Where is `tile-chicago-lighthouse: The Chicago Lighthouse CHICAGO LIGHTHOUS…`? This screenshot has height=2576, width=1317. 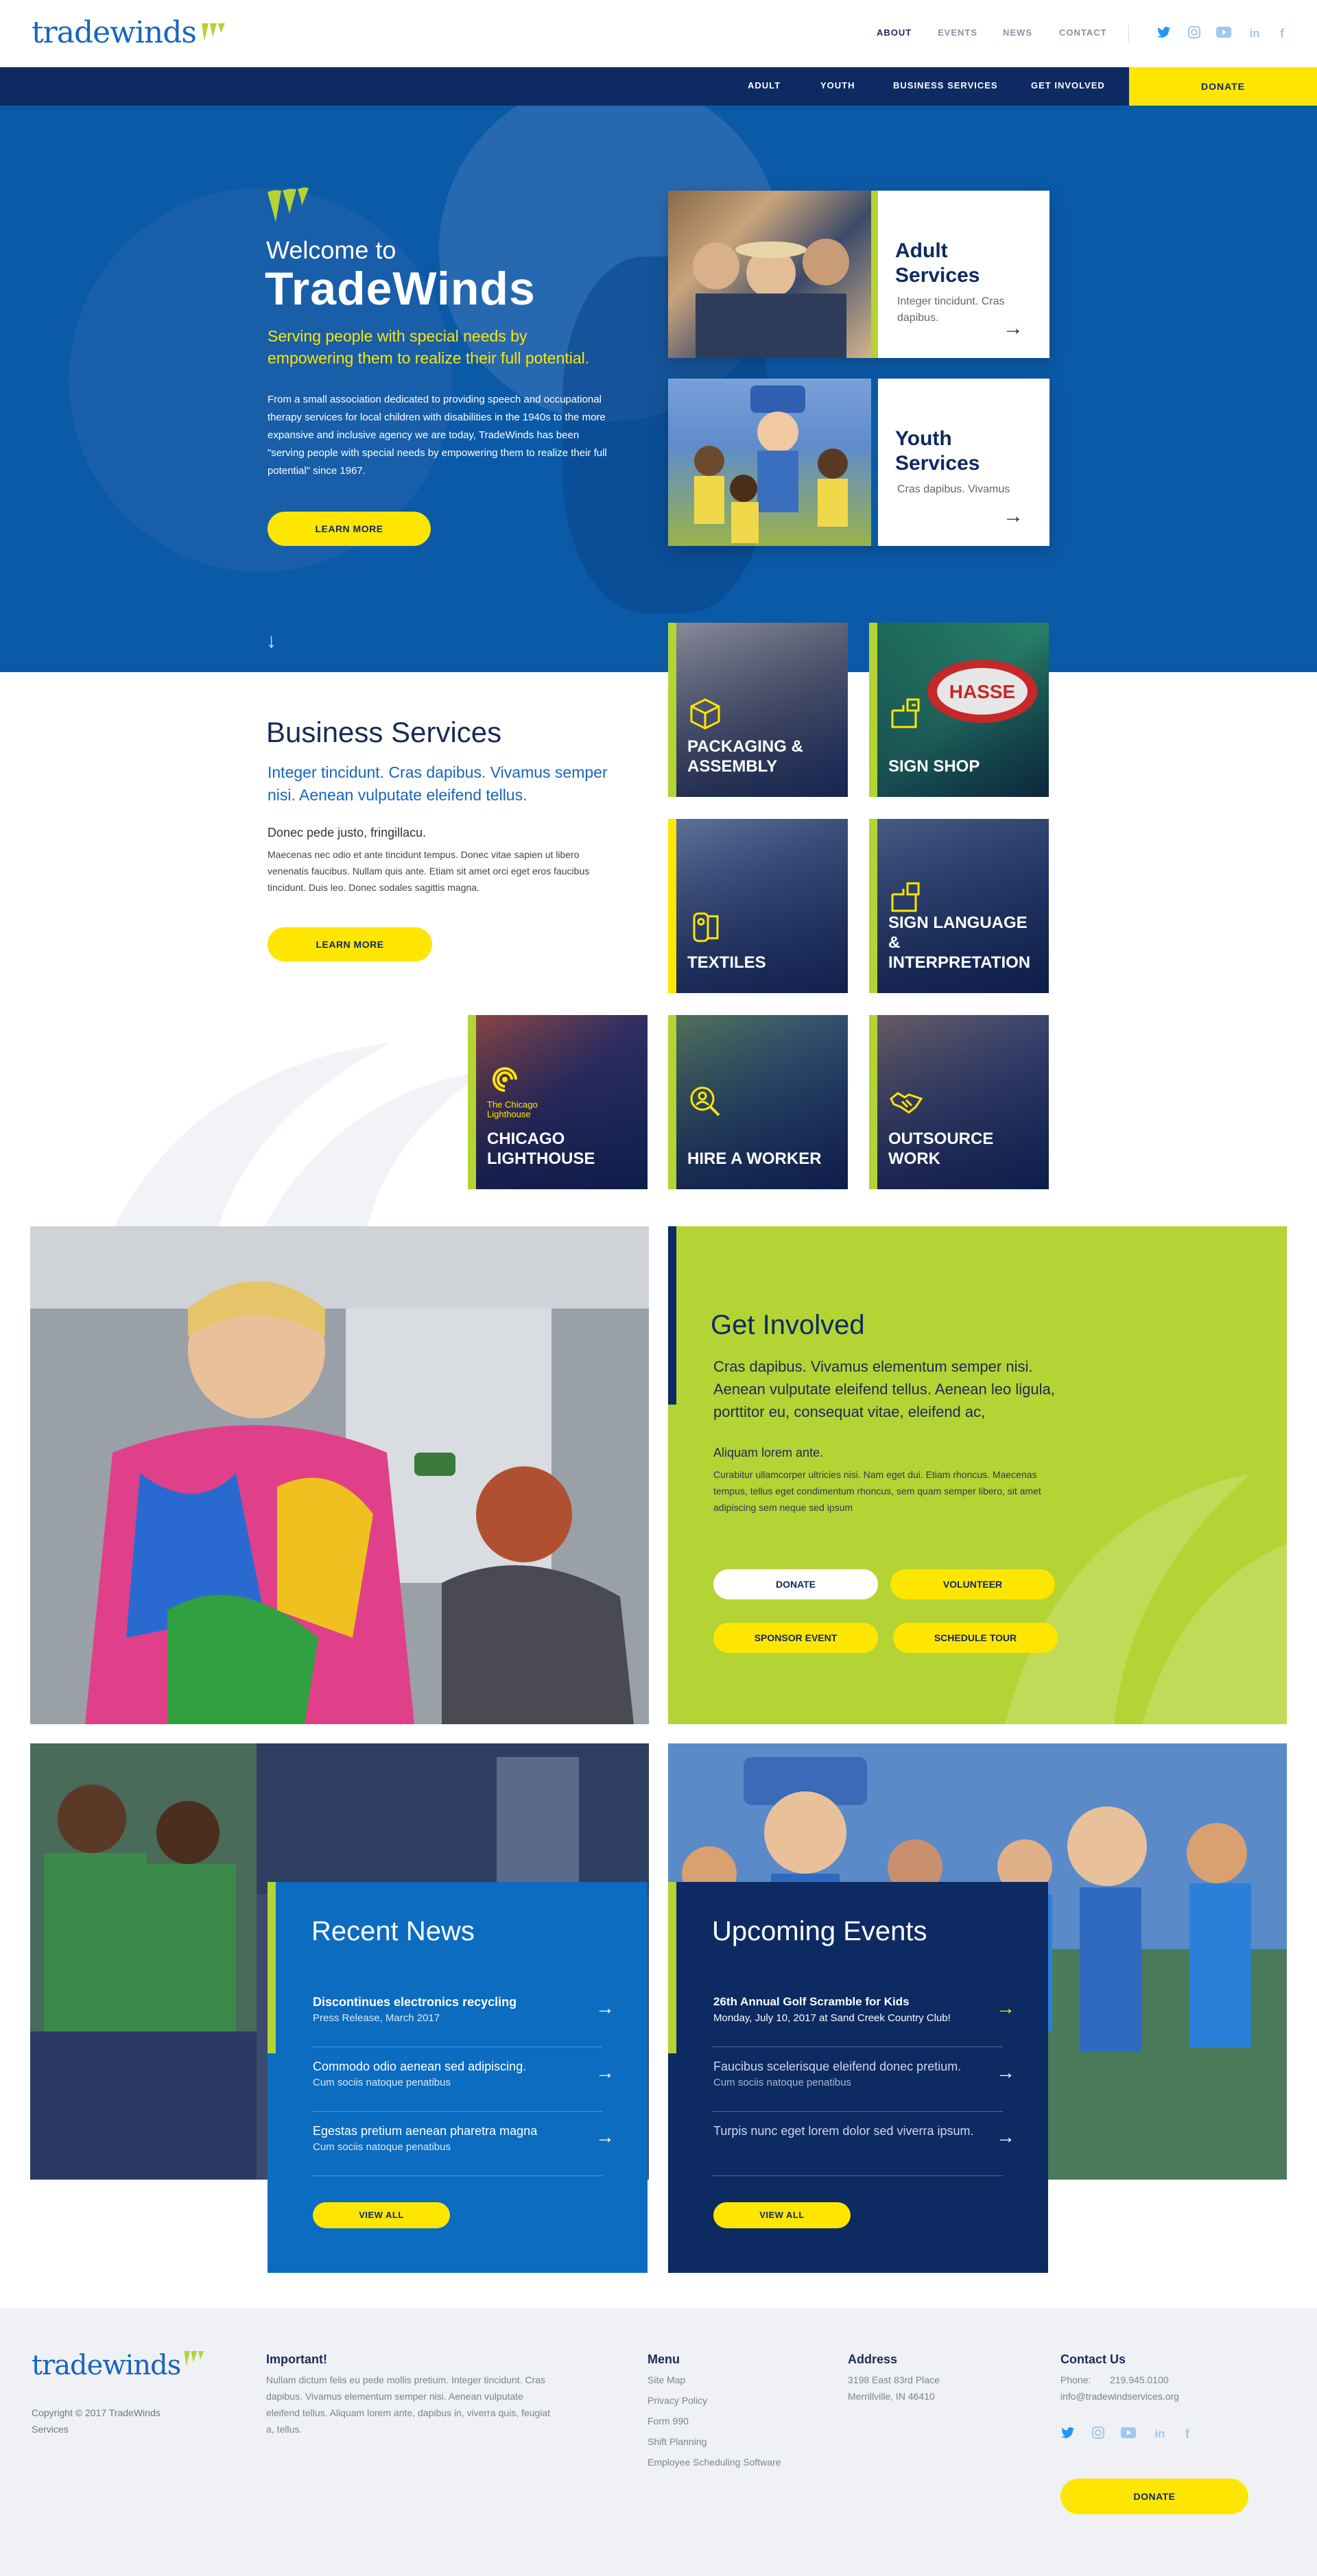 tile-chicago-lighthouse: The Chicago Lighthouse CHICAGO LIGHTHOUS… is located at coordinates (558, 1102).